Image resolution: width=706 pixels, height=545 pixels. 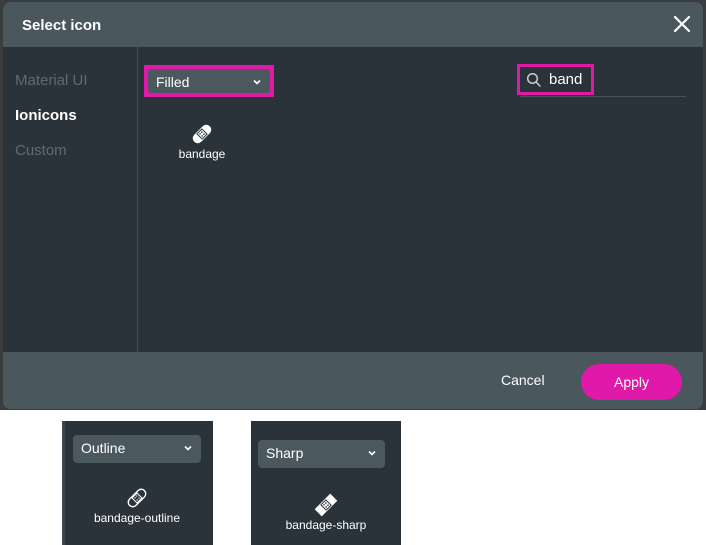 What do you see at coordinates (566, 79) in the screenshot?
I see `search-value: band` at bounding box center [566, 79].